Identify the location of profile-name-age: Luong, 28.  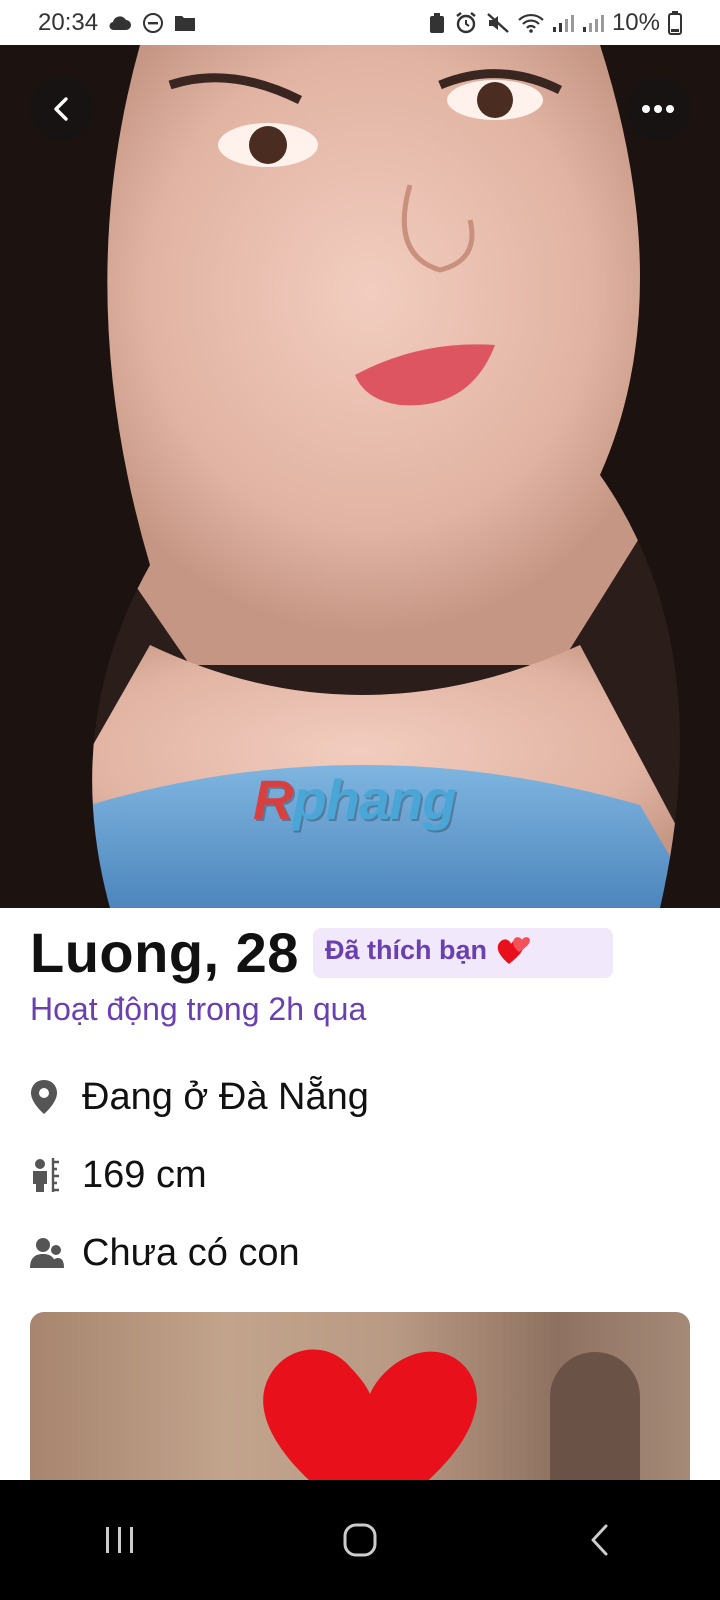
(164, 952).